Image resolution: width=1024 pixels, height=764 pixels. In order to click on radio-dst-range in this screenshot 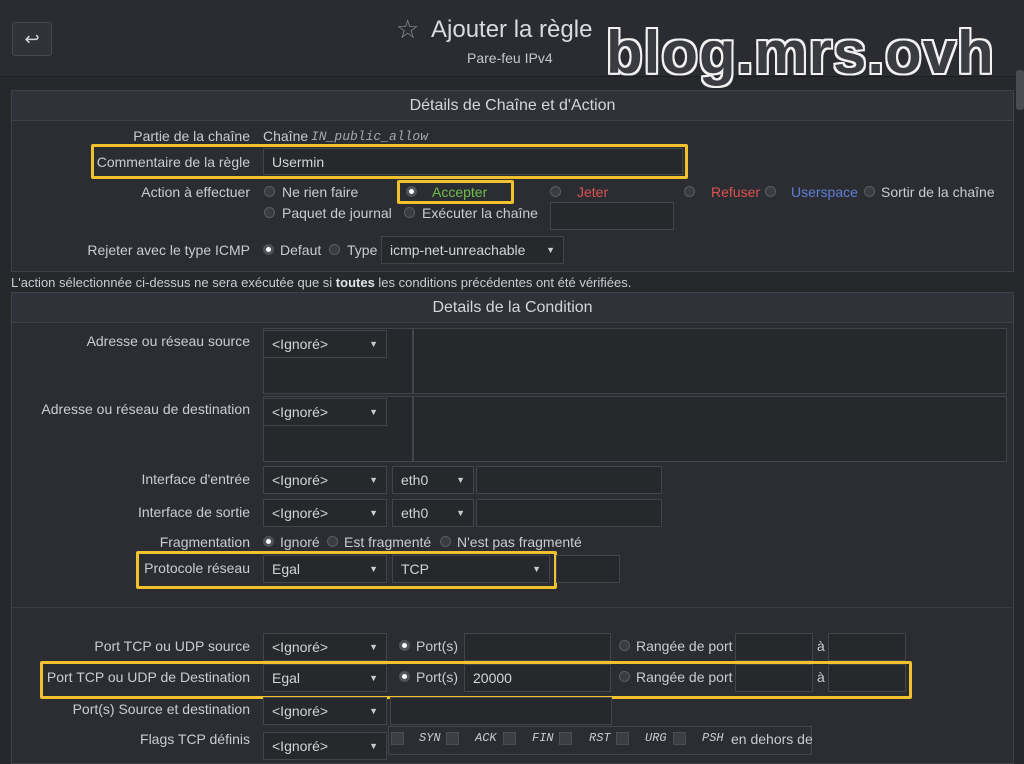, I will do `click(624, 676)`.